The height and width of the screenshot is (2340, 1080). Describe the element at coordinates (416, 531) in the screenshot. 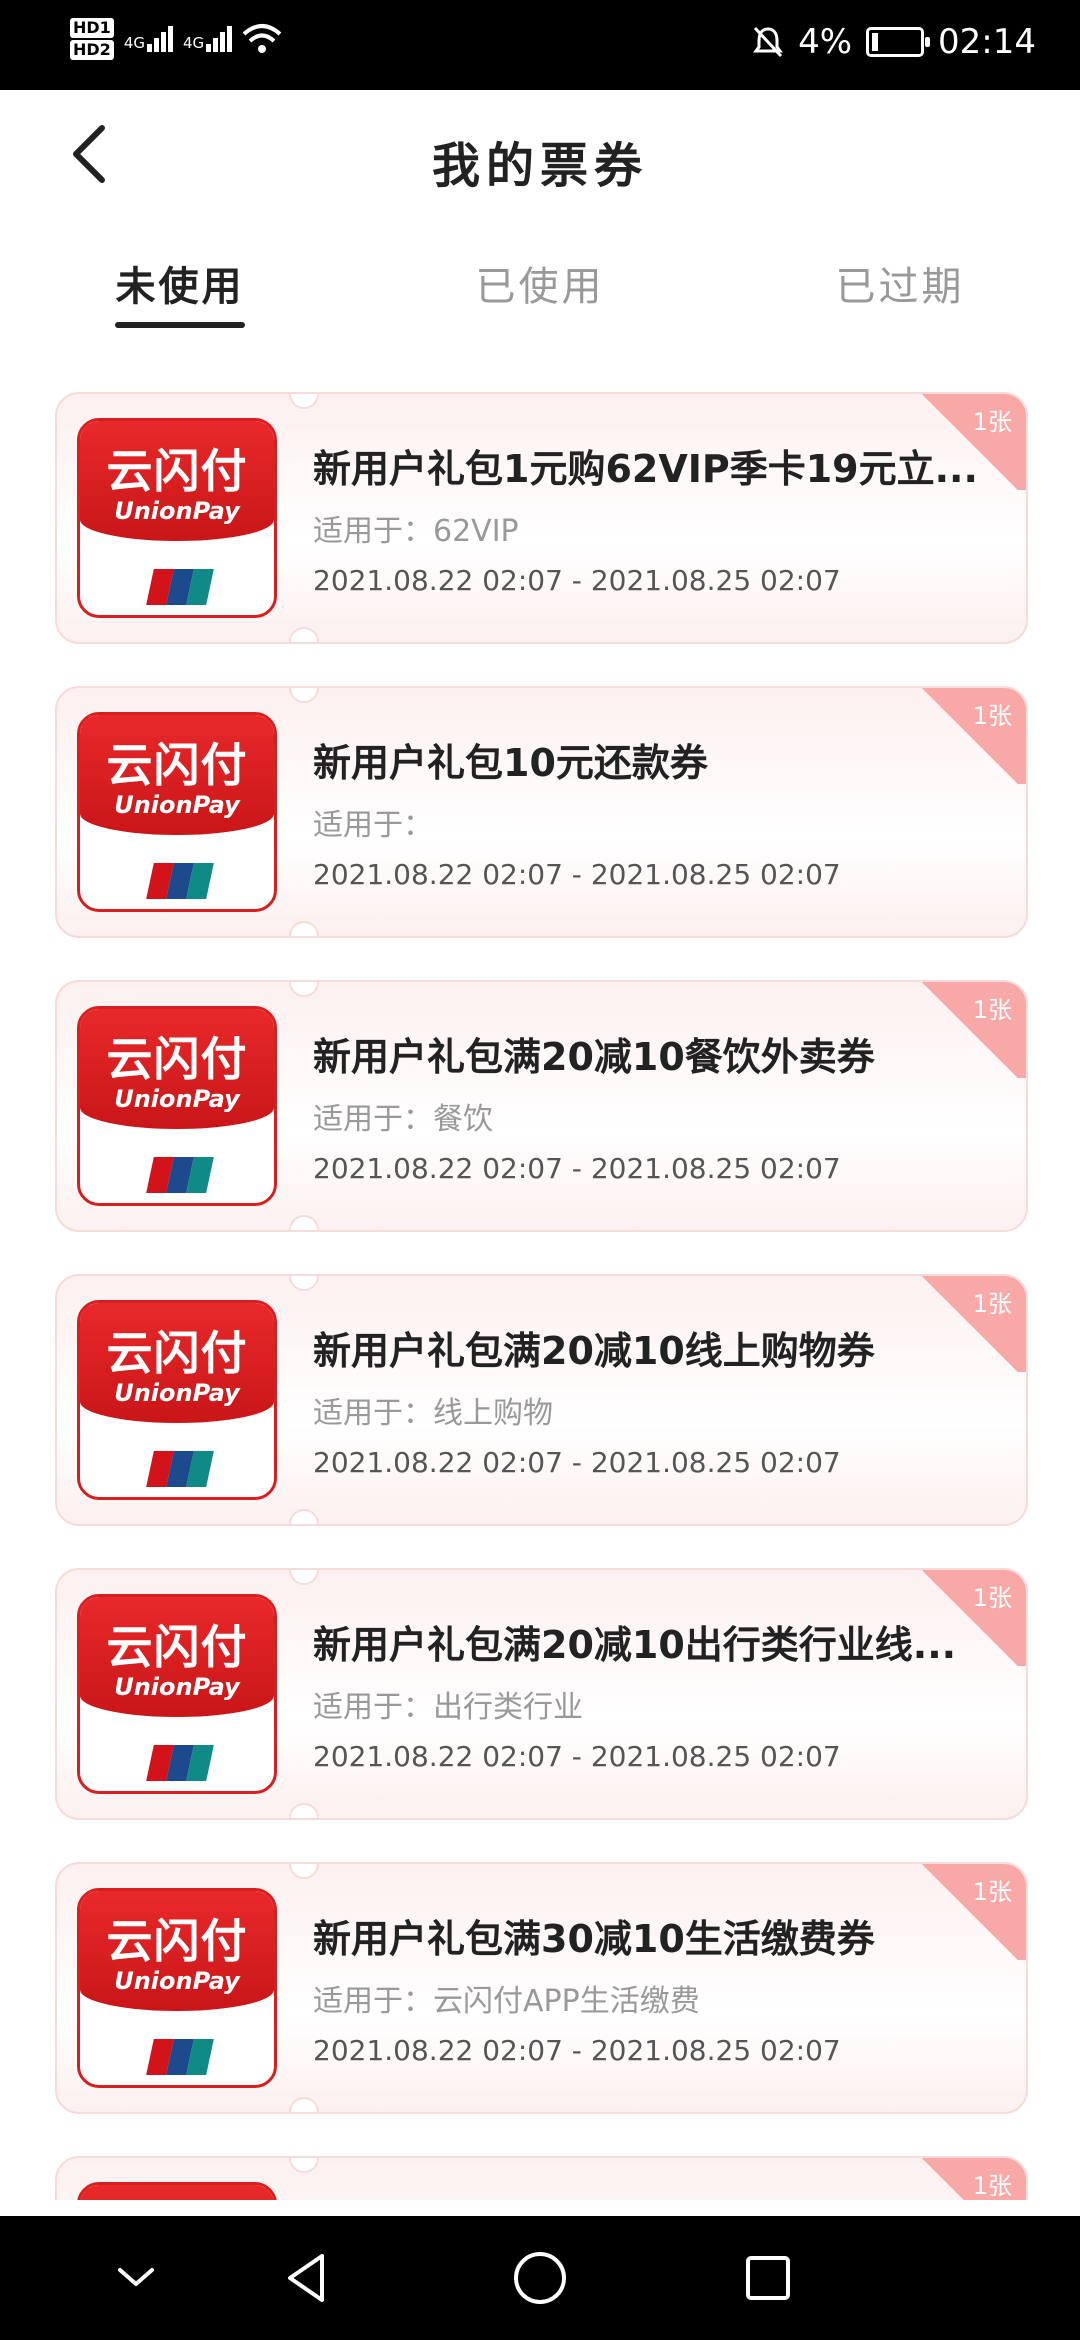

I see `coupon-scope: 适用于：62VIP` at that location.